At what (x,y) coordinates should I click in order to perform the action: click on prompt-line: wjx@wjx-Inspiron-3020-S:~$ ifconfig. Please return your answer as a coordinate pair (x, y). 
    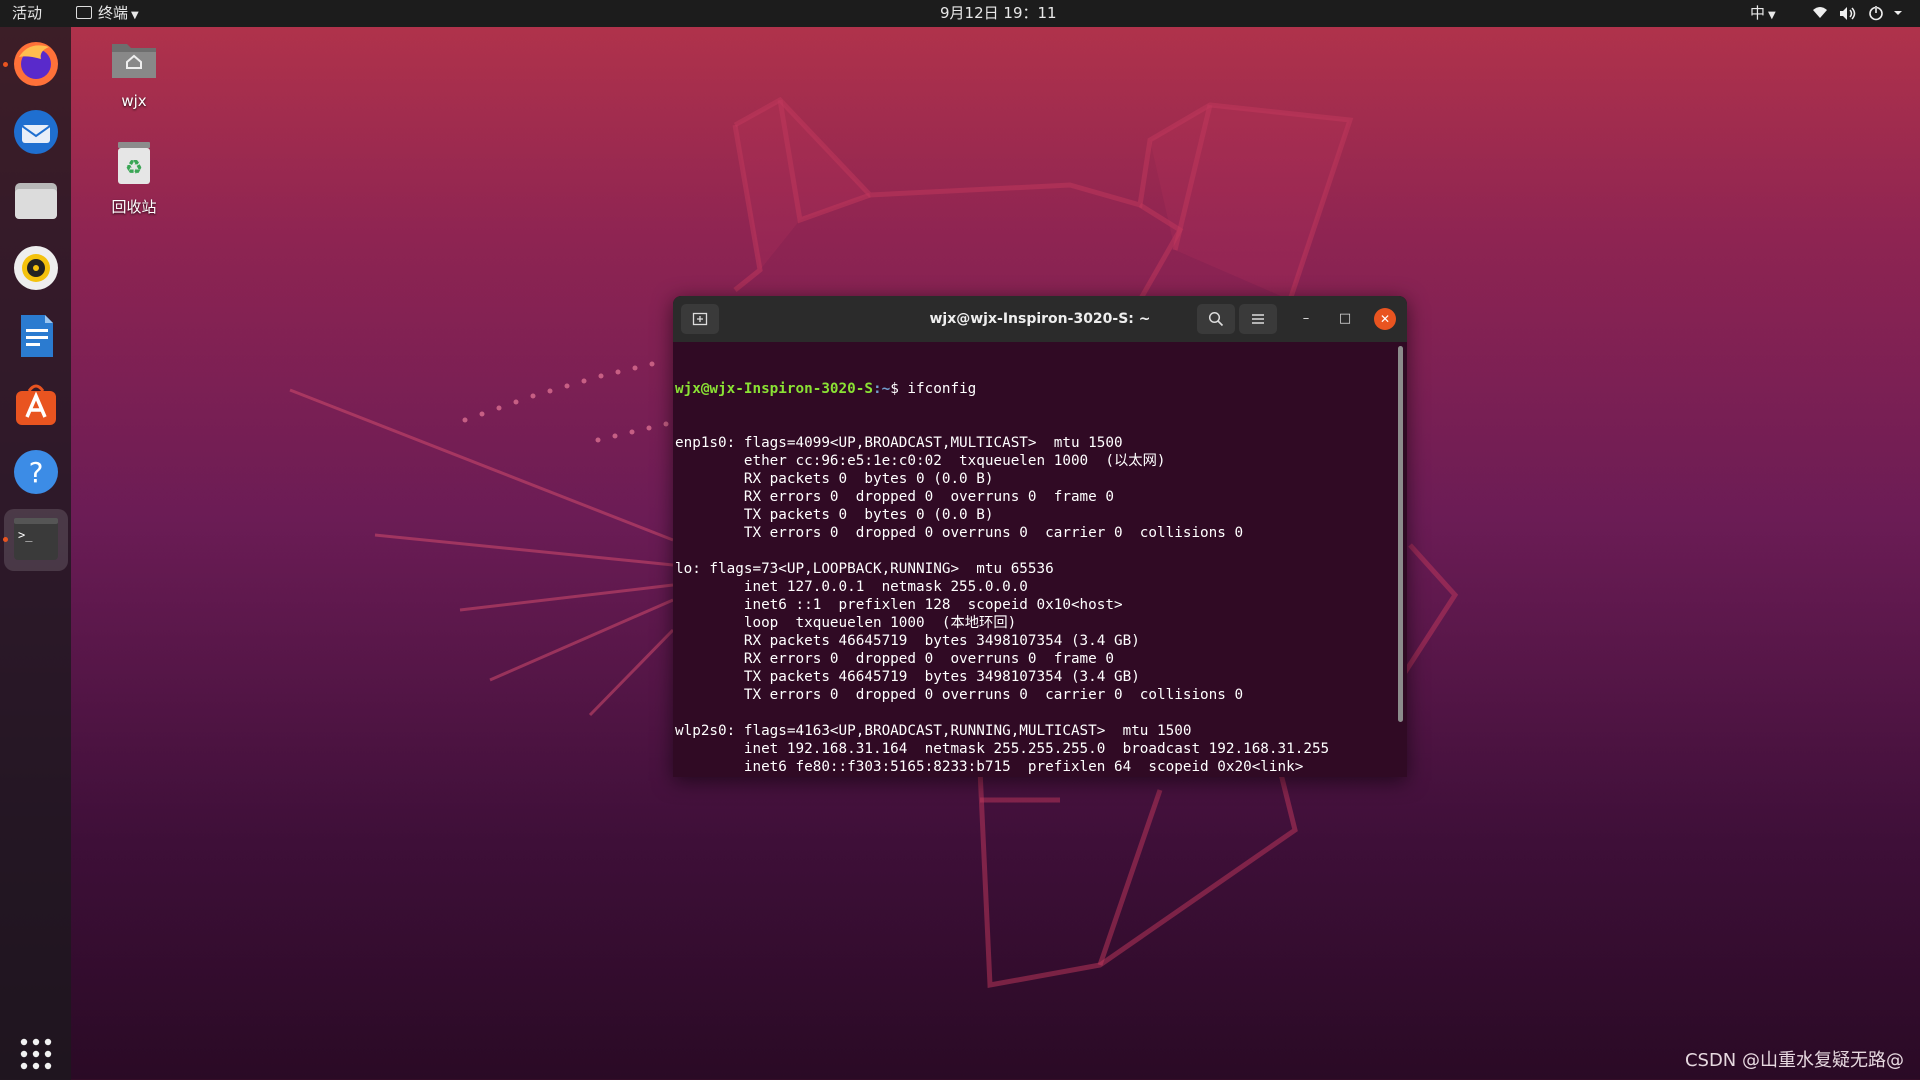
    Looking at the image, I should click on (1025, 389).